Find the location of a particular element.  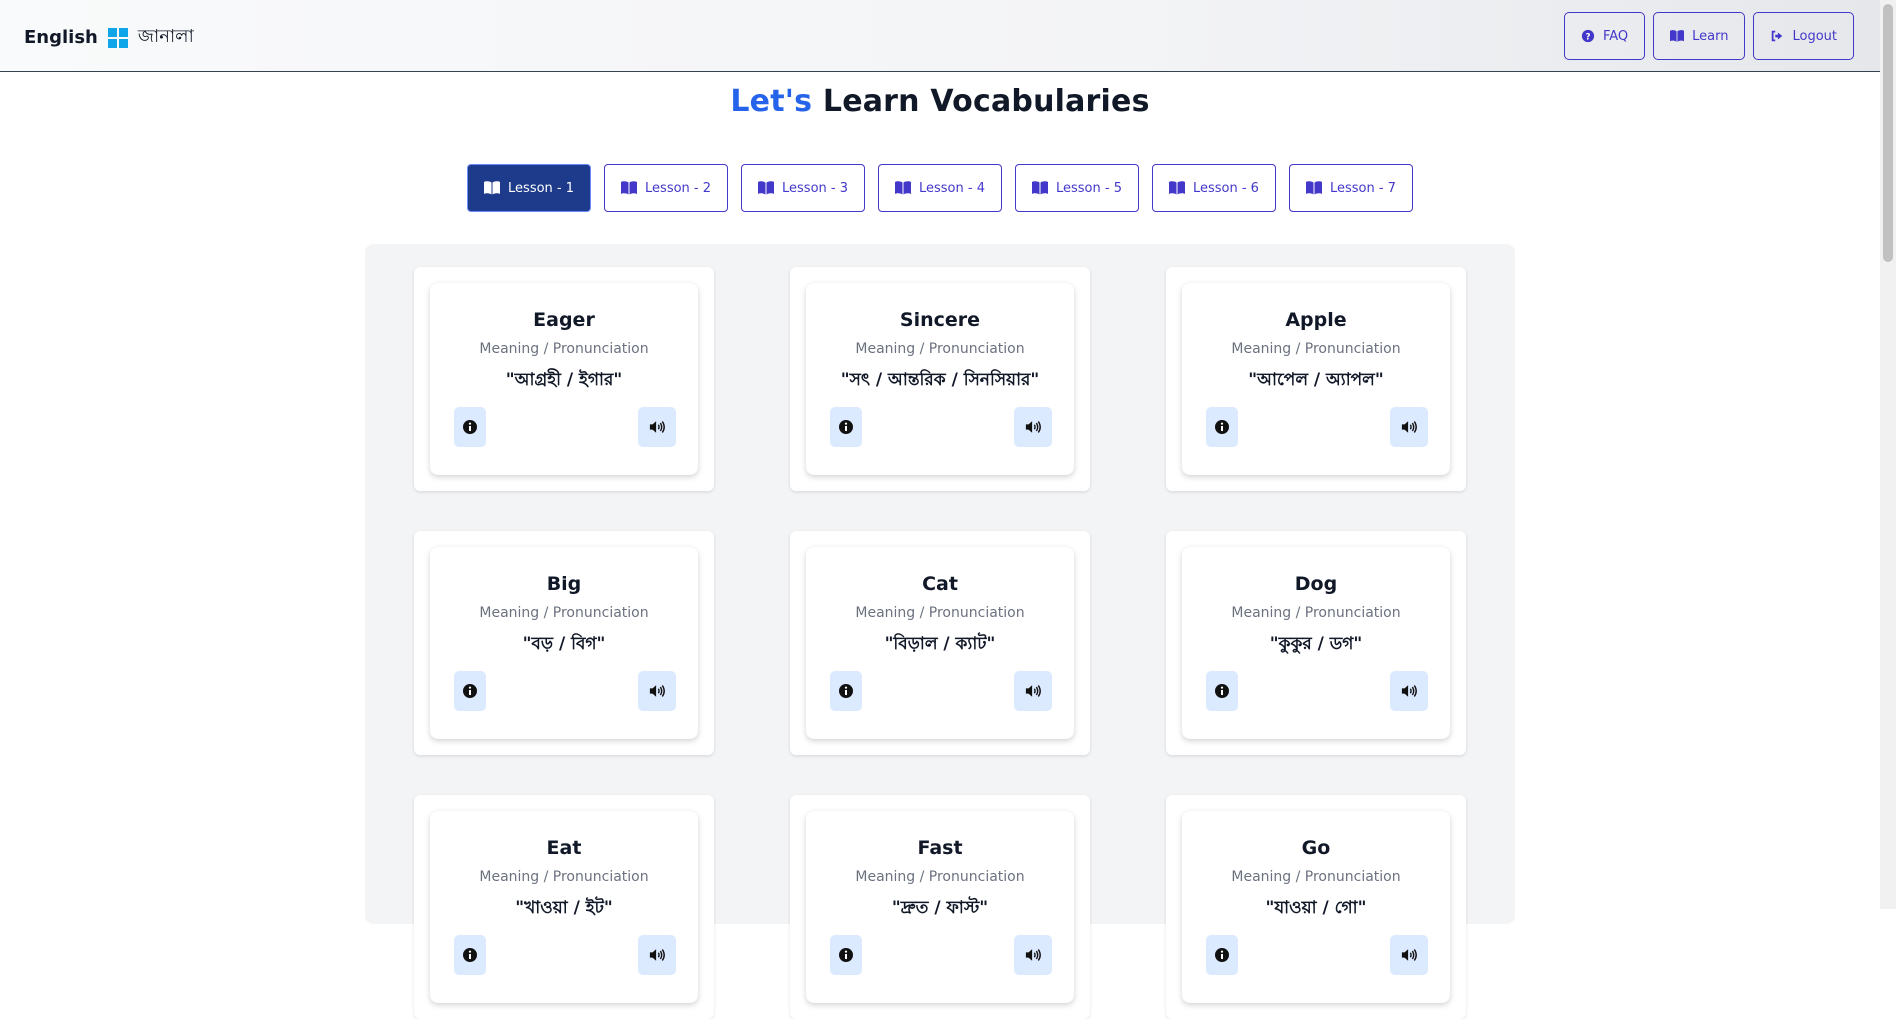

vocab-meaning: "আপেল / অ্যাপল" is located at coordinates (1316, 380).